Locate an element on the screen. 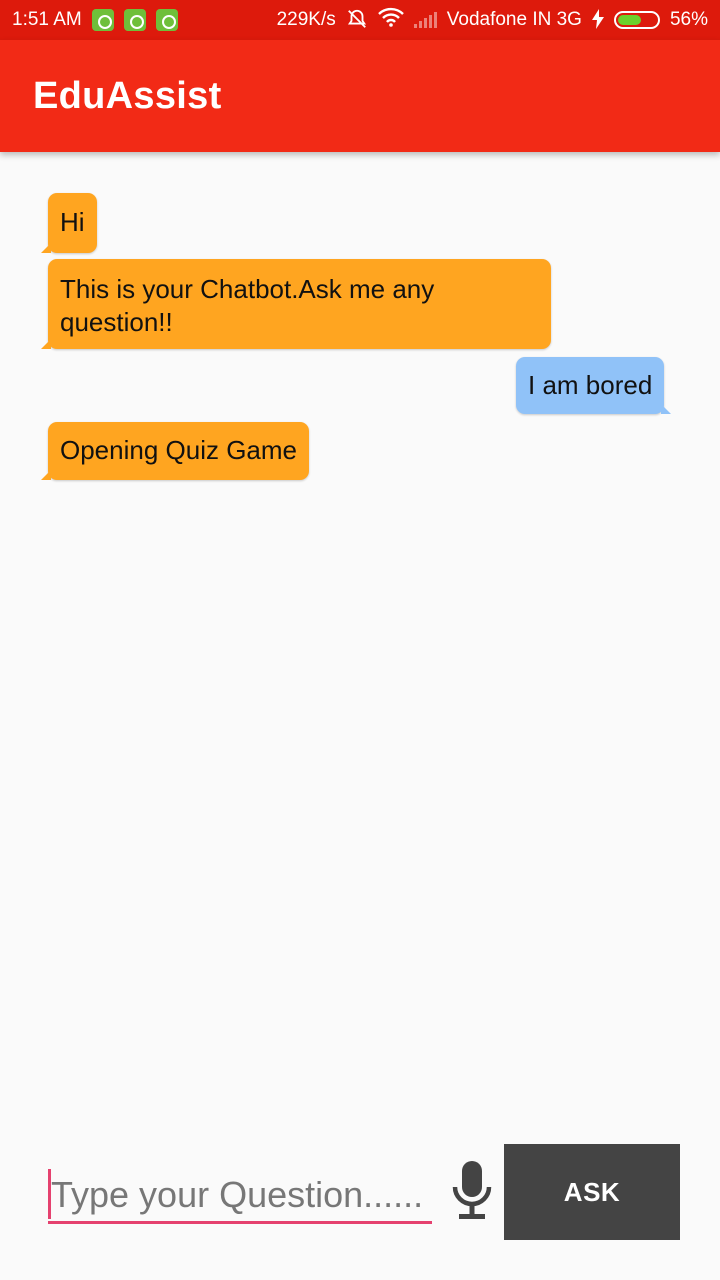  bot-message: Hi is located at coordinates (69, 223).